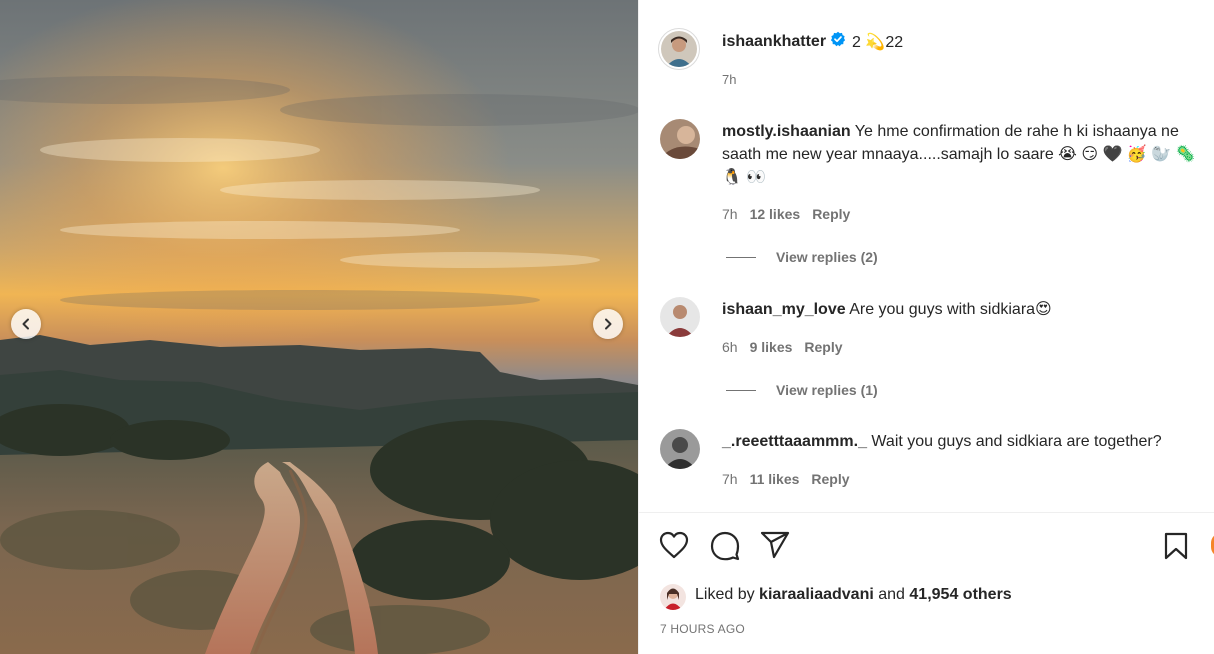 This screenshot has height=654, width=1214. Describe the element at coordinates (673, 597) in the screenshot. I see `liked-by-avatar` at that location.